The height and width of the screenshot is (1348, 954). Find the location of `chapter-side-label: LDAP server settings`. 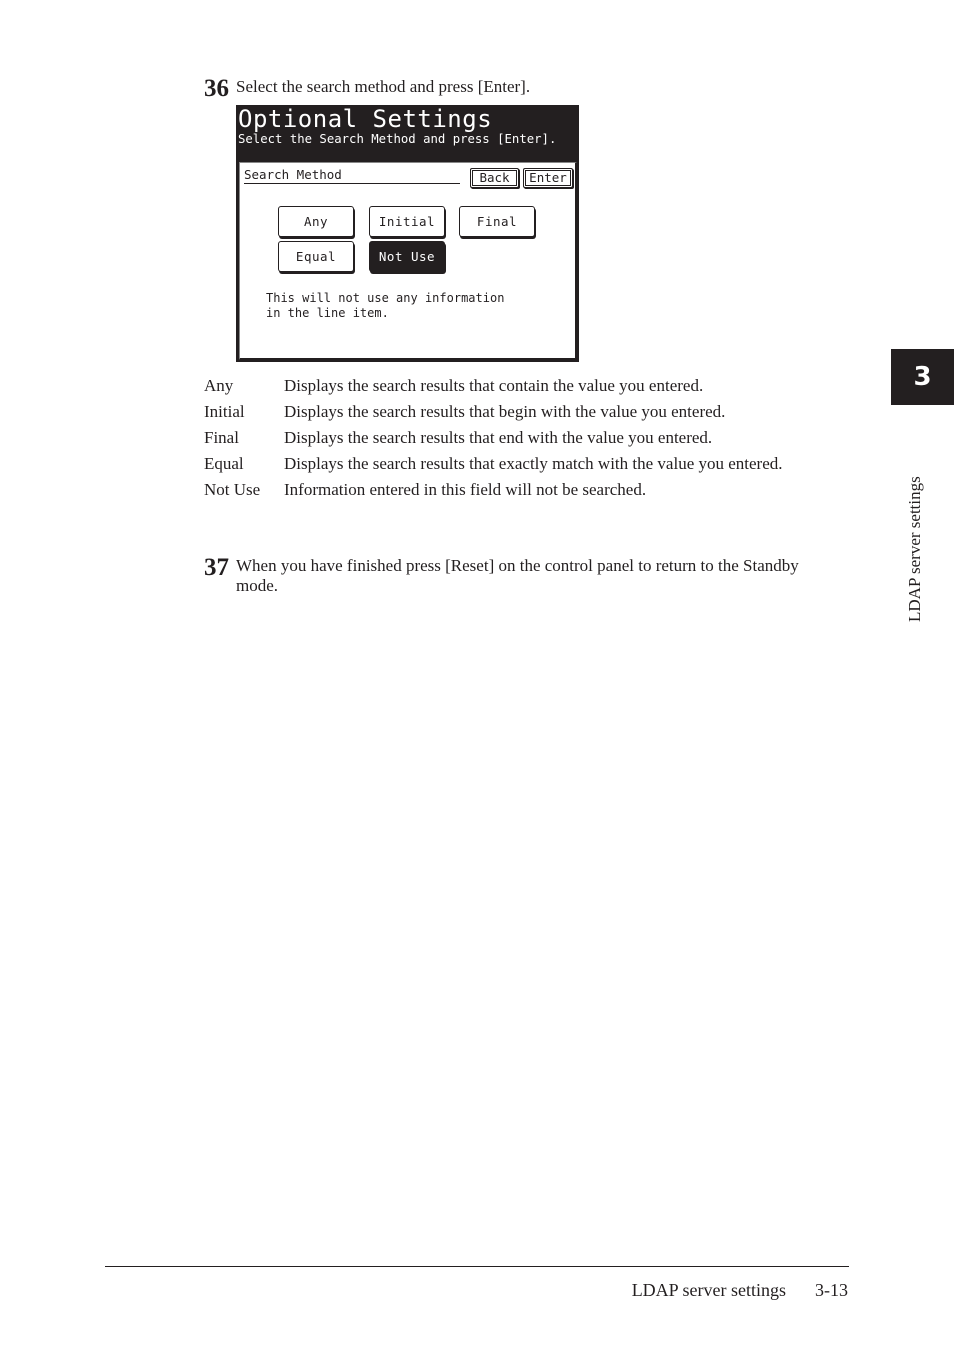

chapter-side-label: LDAP server settings is located at coordinates (914, 549).